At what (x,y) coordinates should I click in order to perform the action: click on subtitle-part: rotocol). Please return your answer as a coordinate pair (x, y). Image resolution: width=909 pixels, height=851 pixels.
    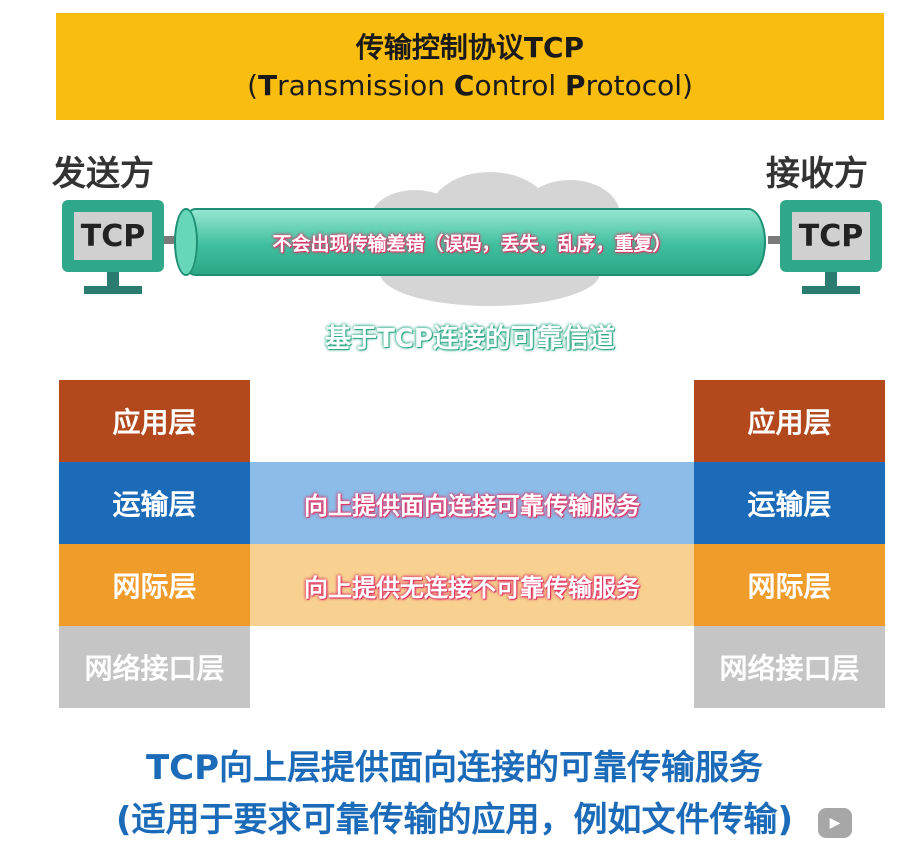
    Looking at the image, I should click on (639, 85).